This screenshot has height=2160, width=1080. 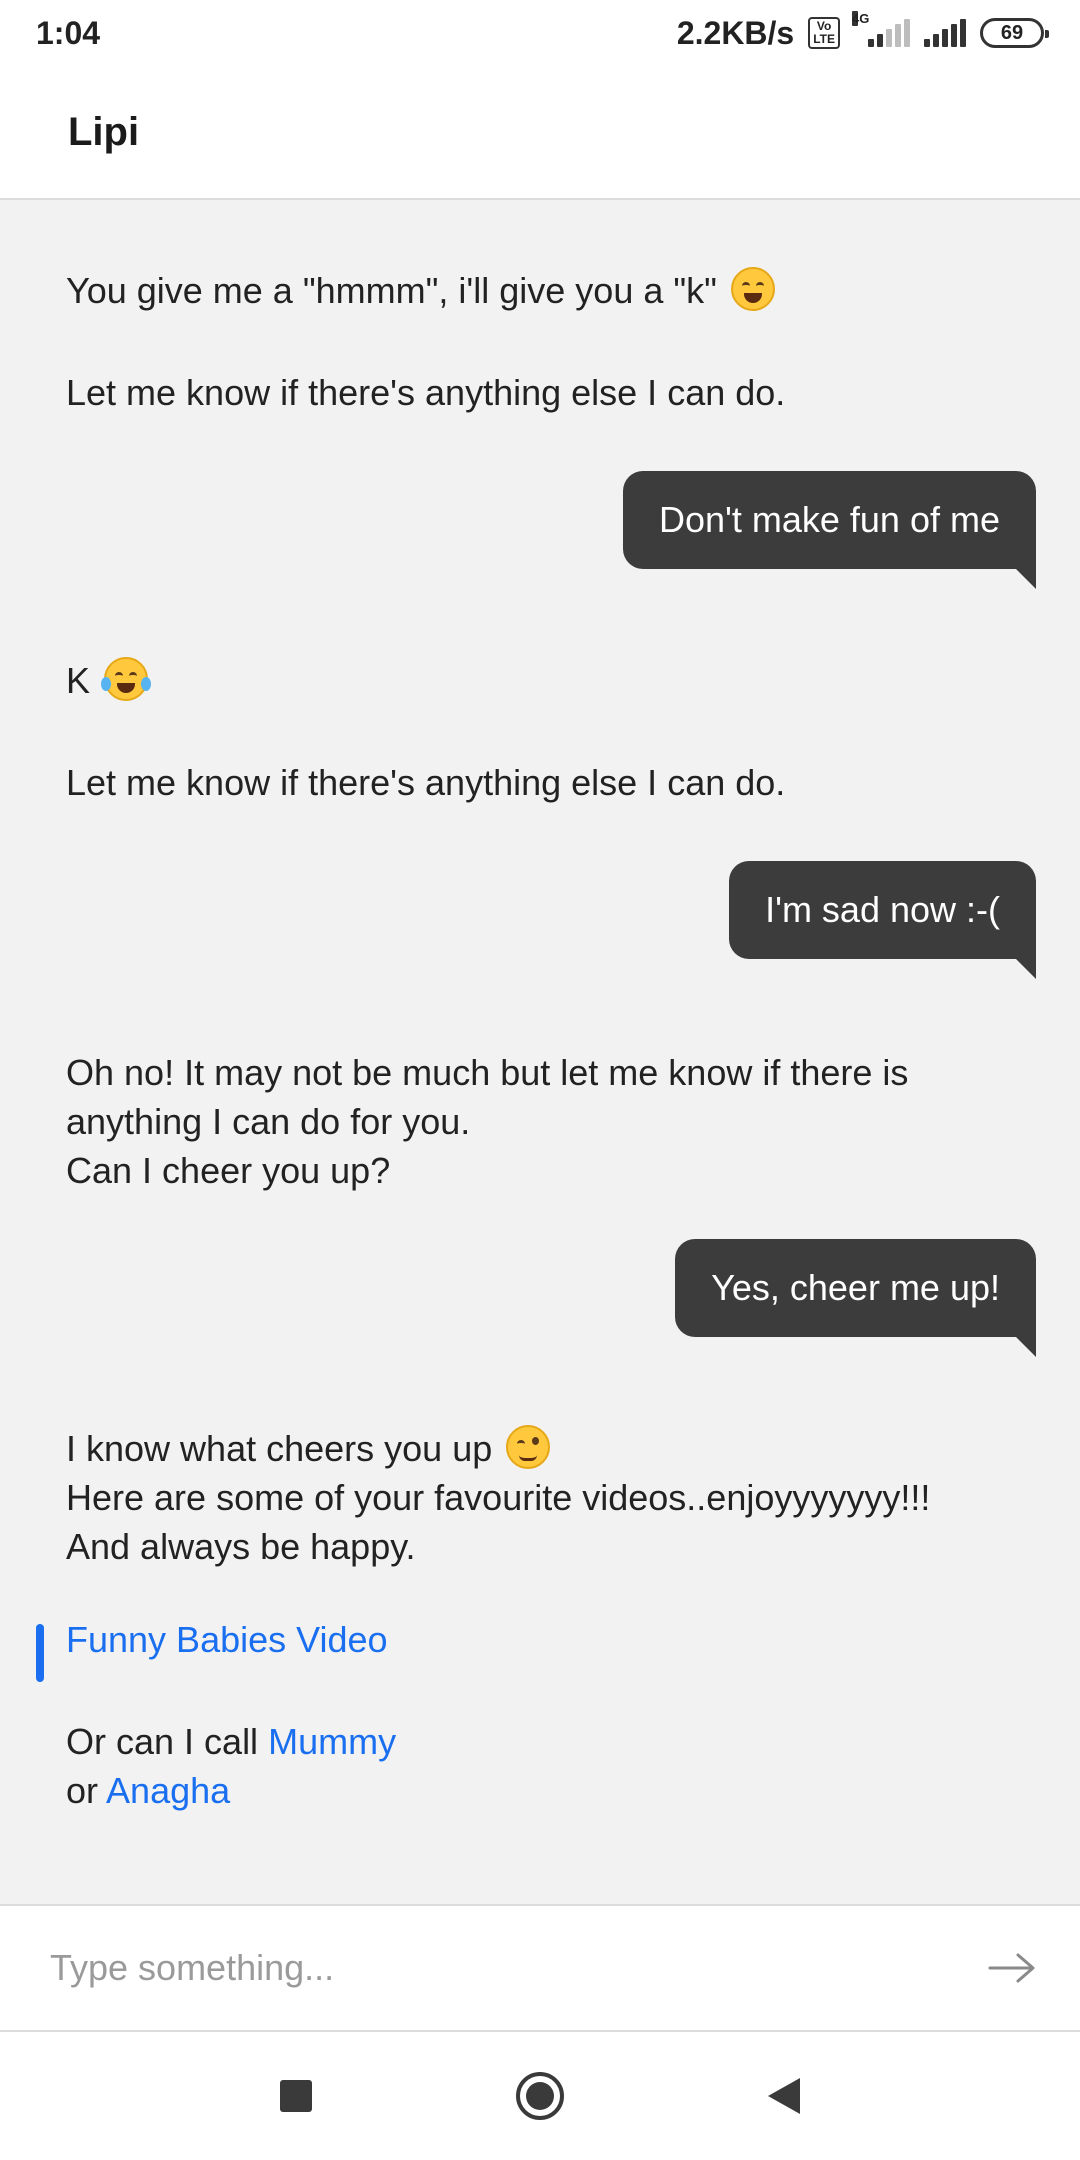 I want to click on call-mummy-link: Mummy, so click(x=332, y=1741).